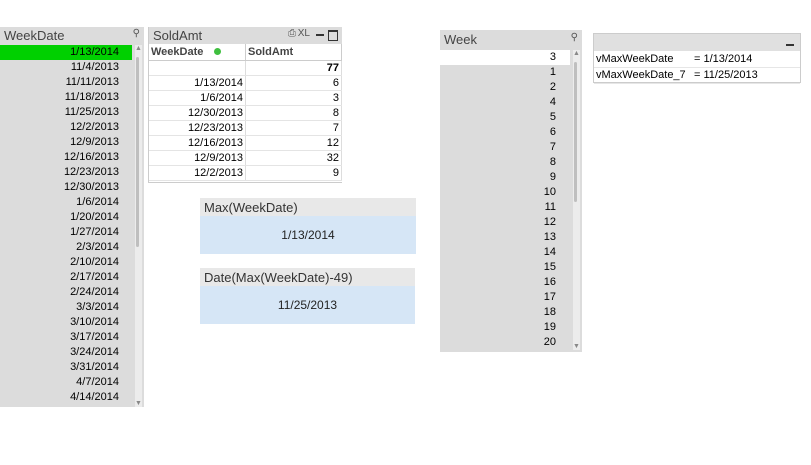 The width and height of the screenshot is (811, 465). I want to click on weekdate-list-item: 11/11/2013, so click(66, 82).